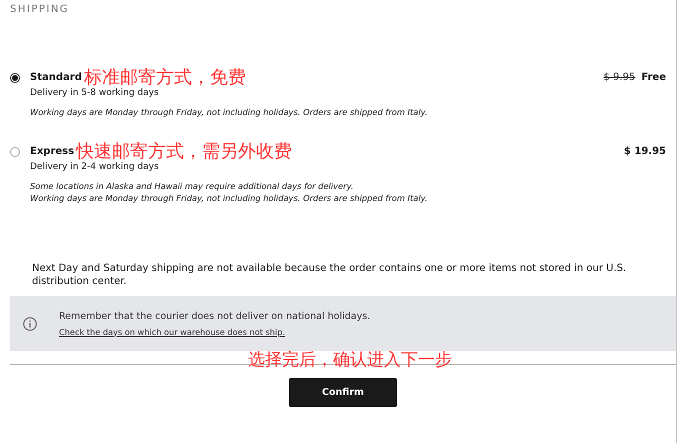 The width and height of the screenshot is (679, 443). What do you see at coordinates (192, 186) in the screenshot?
I see `delivery-note: Some locations in Alaska and Hawaii may require additional days for delivery.` at bounding box center [192, 186].